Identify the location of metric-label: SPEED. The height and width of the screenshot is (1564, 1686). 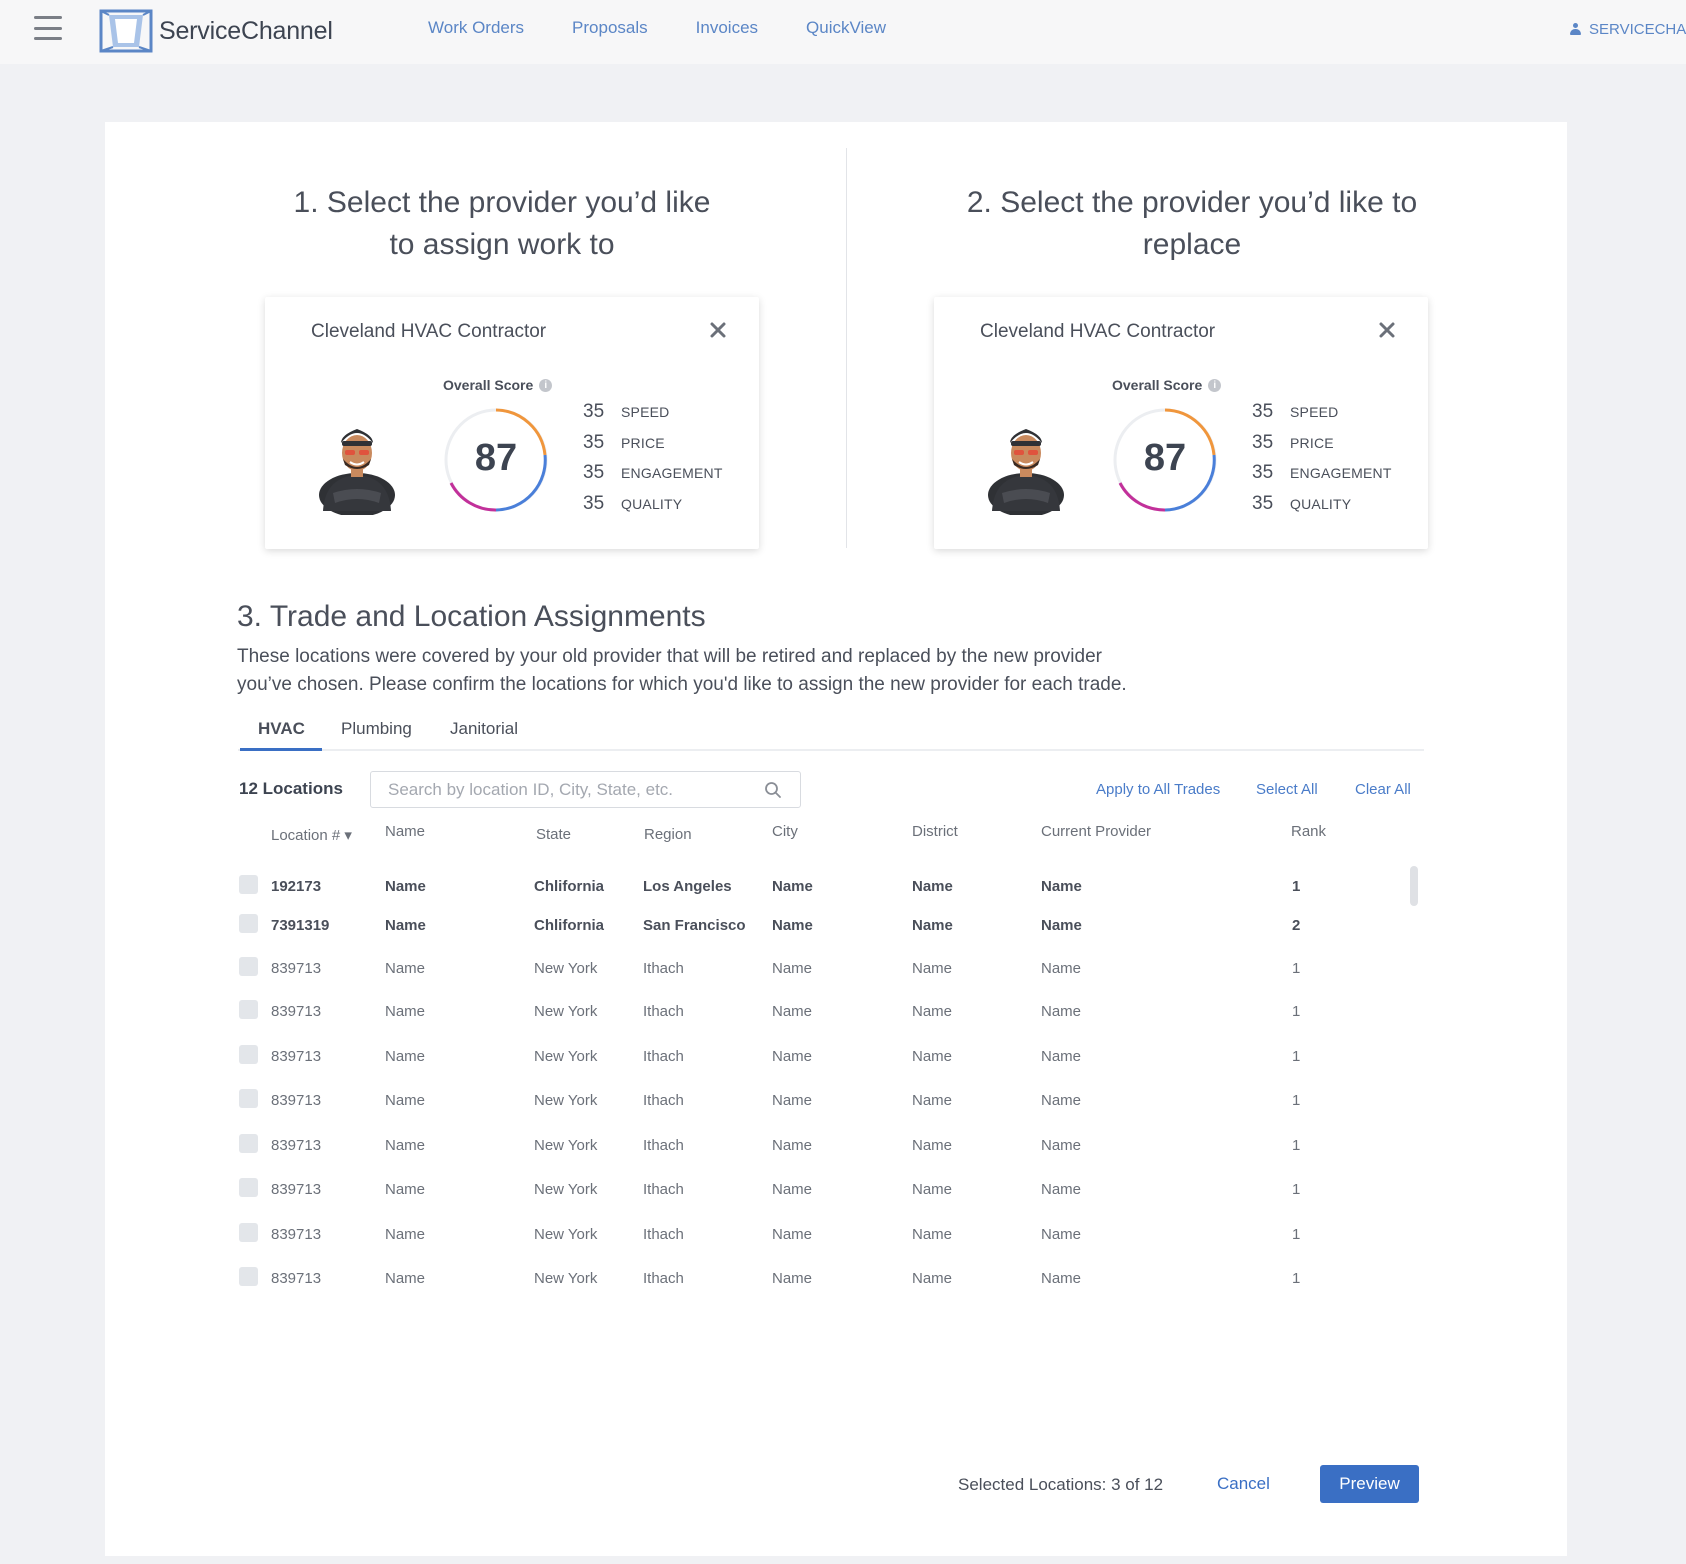
(1314, 412).